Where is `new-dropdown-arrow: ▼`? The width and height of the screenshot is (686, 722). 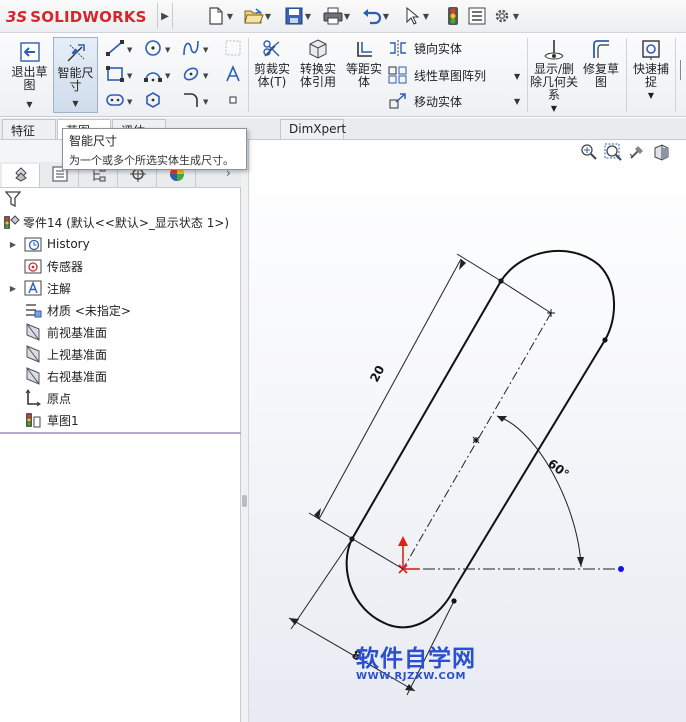 new-dropdown-arrow: ▼ is located at coordinates (230, 16).